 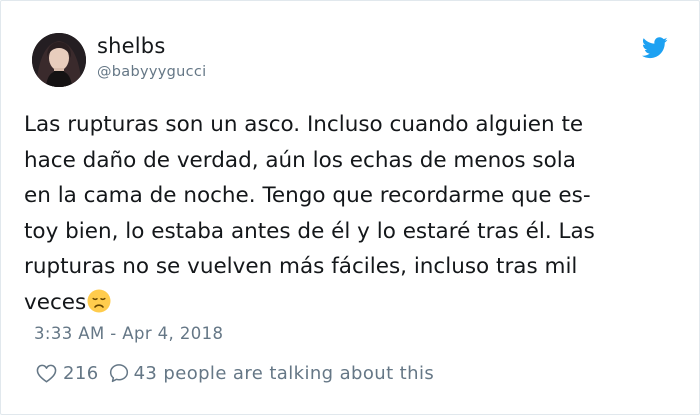 I want to click on heart-icon-glyph, so click(x=46, y=373).